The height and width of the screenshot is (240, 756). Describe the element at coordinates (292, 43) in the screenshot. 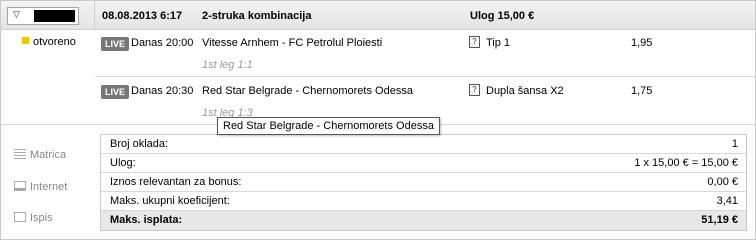

I see `match-teams: Vitesse Arnhem - FC Petrolul Ploiesti` at that location.